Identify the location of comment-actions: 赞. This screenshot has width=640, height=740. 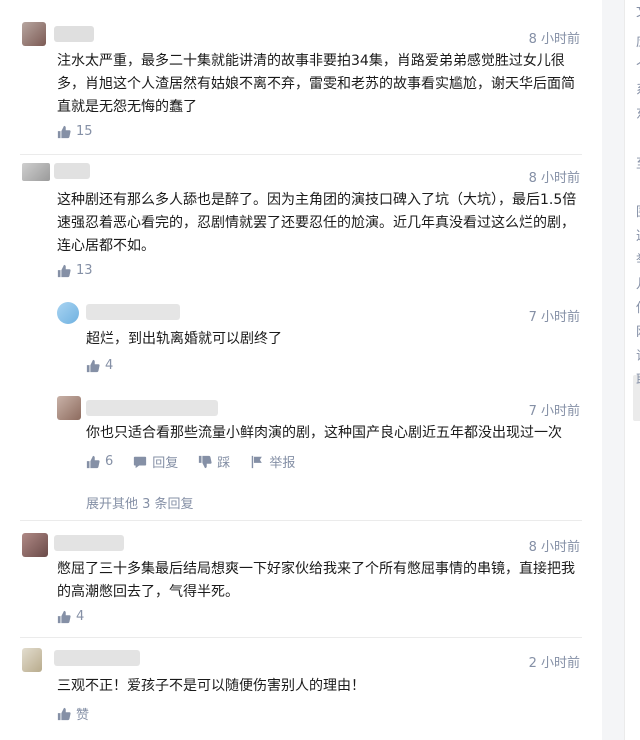
(83, 713).